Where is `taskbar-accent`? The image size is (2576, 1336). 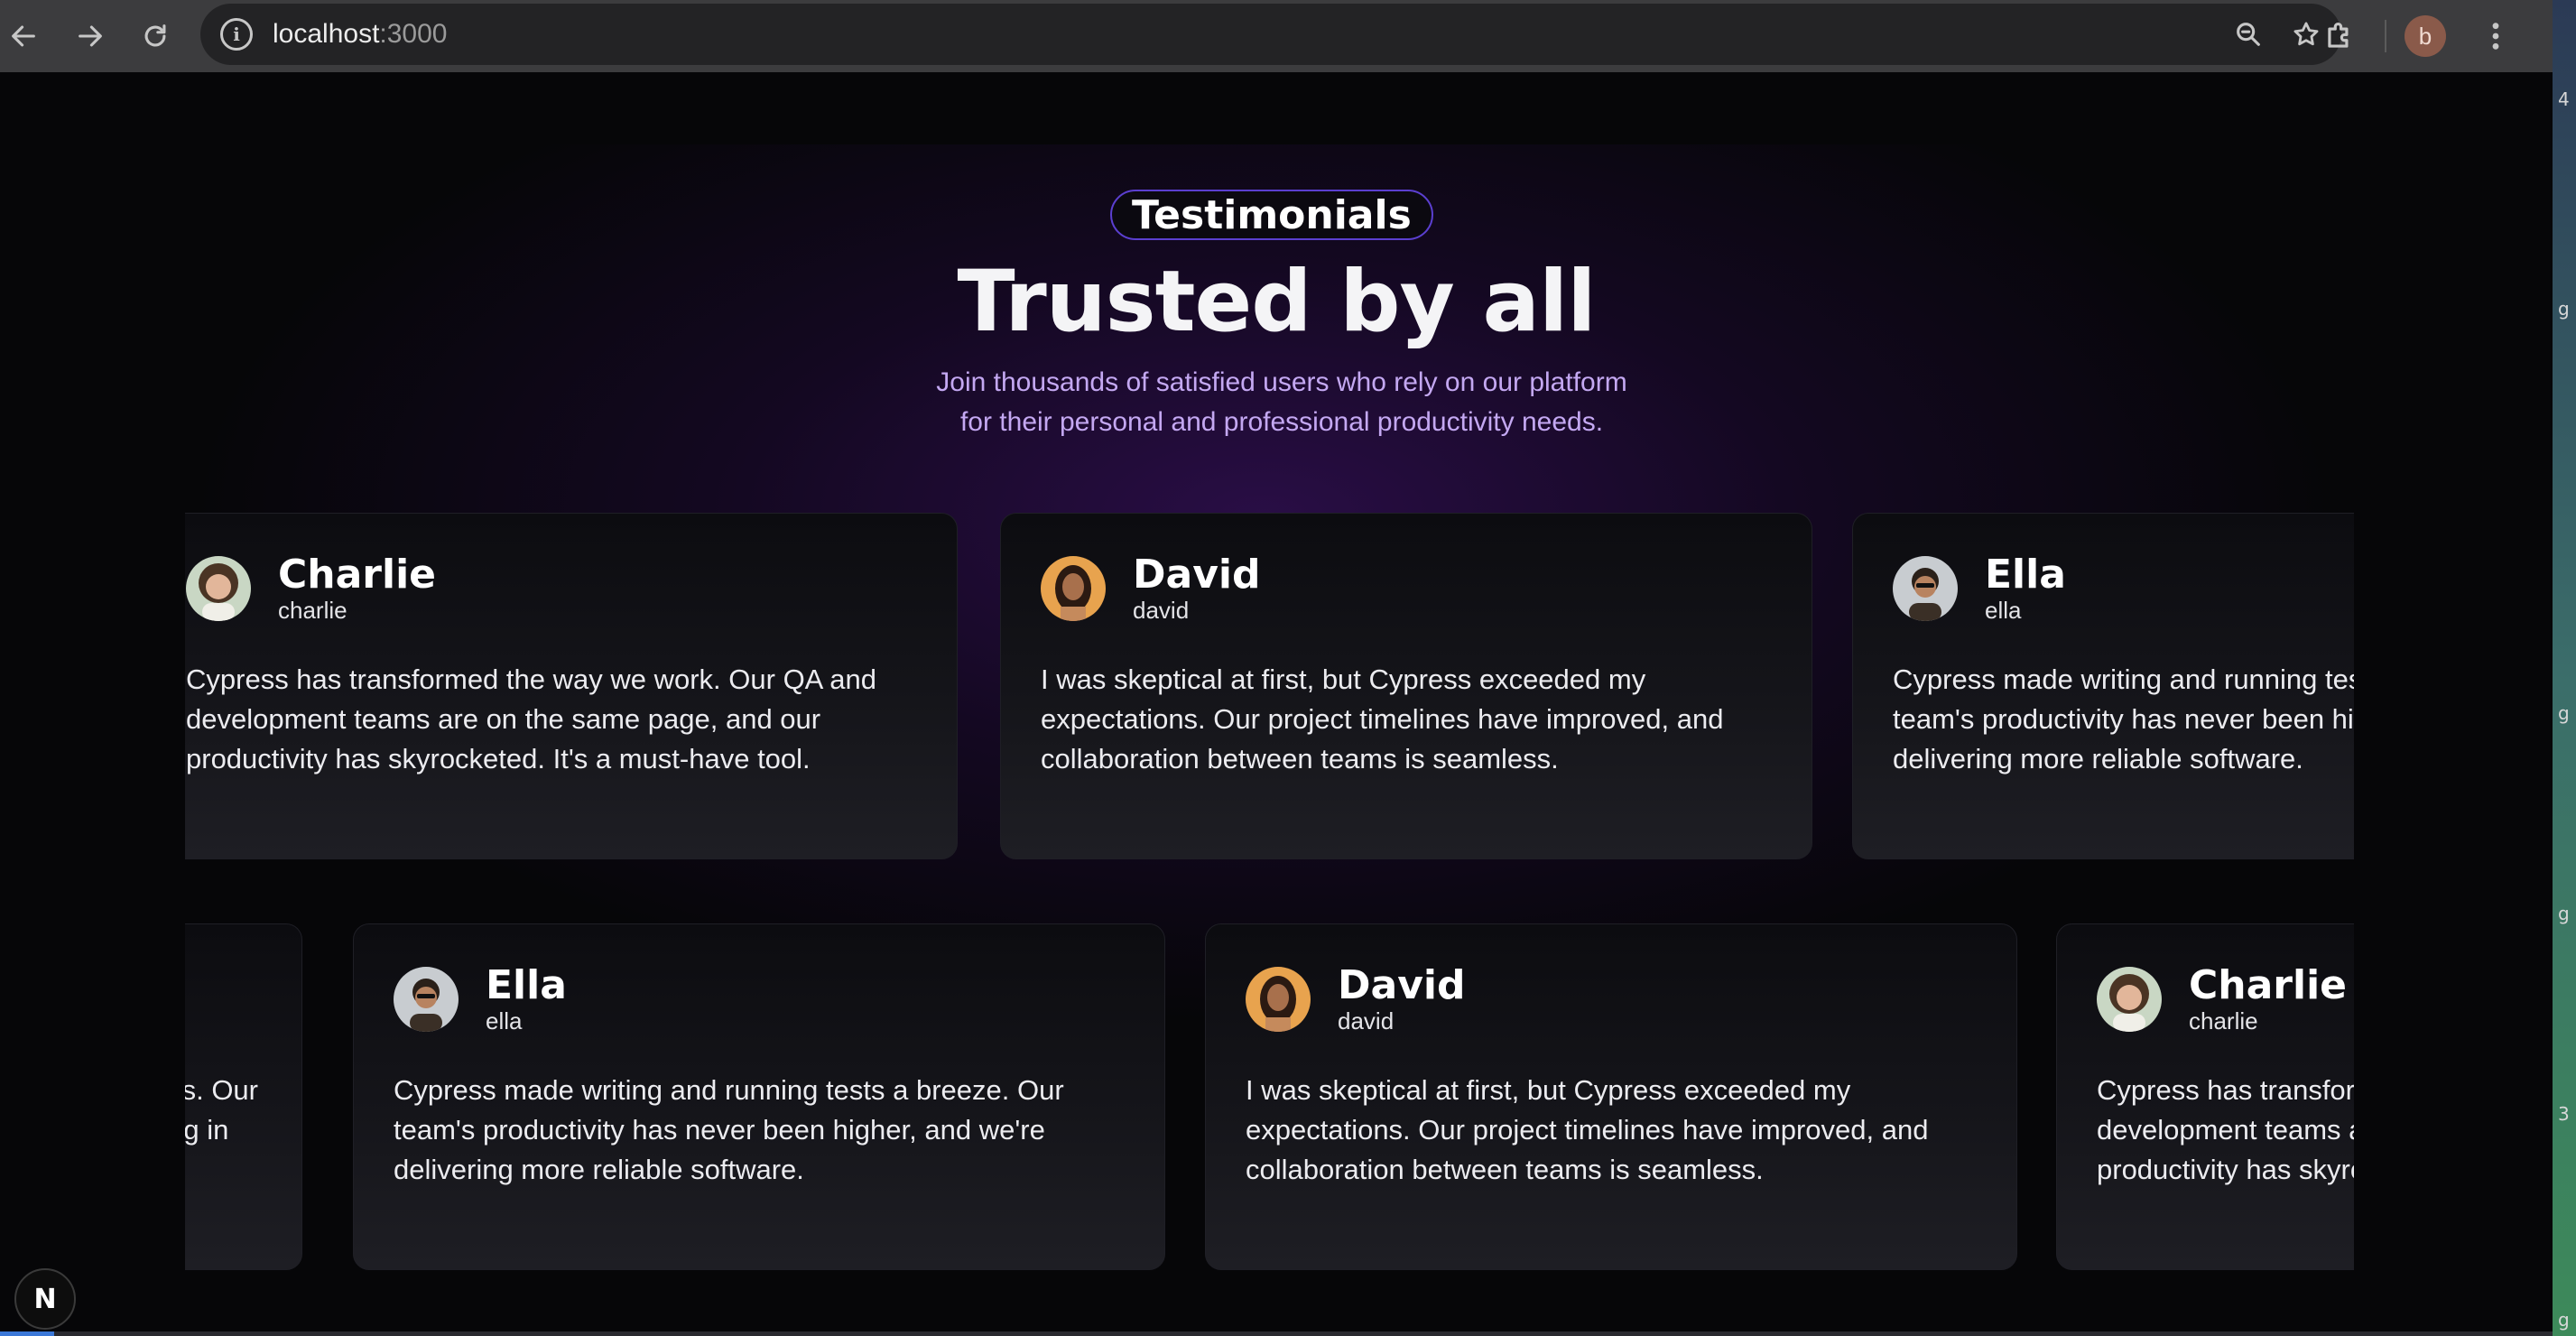
taskbar-accent is located at coordinates (27, 1333).